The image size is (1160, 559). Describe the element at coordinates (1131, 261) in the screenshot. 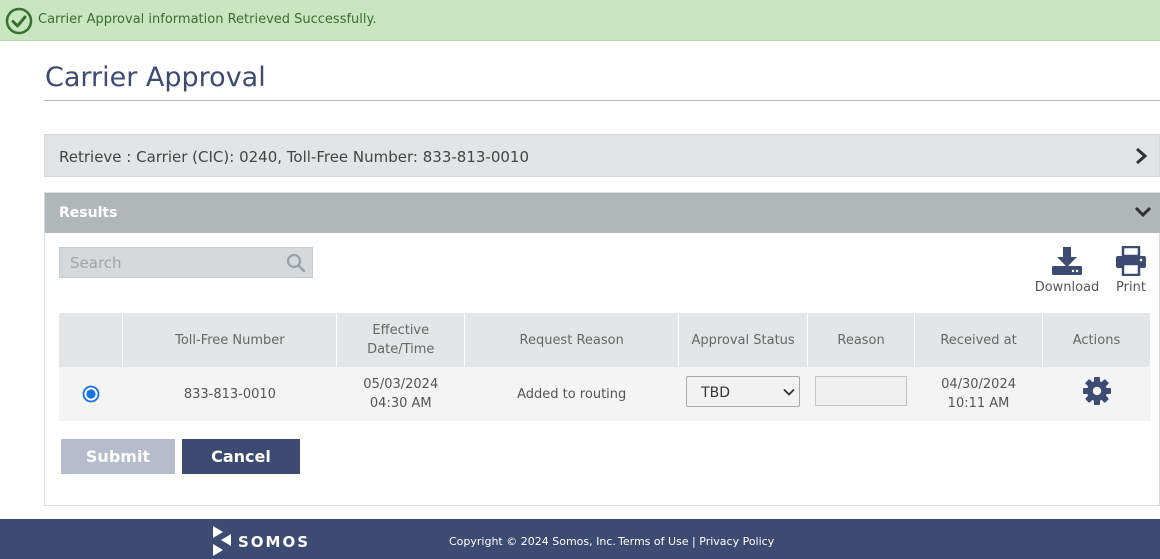

I see `print-icon` at that location.